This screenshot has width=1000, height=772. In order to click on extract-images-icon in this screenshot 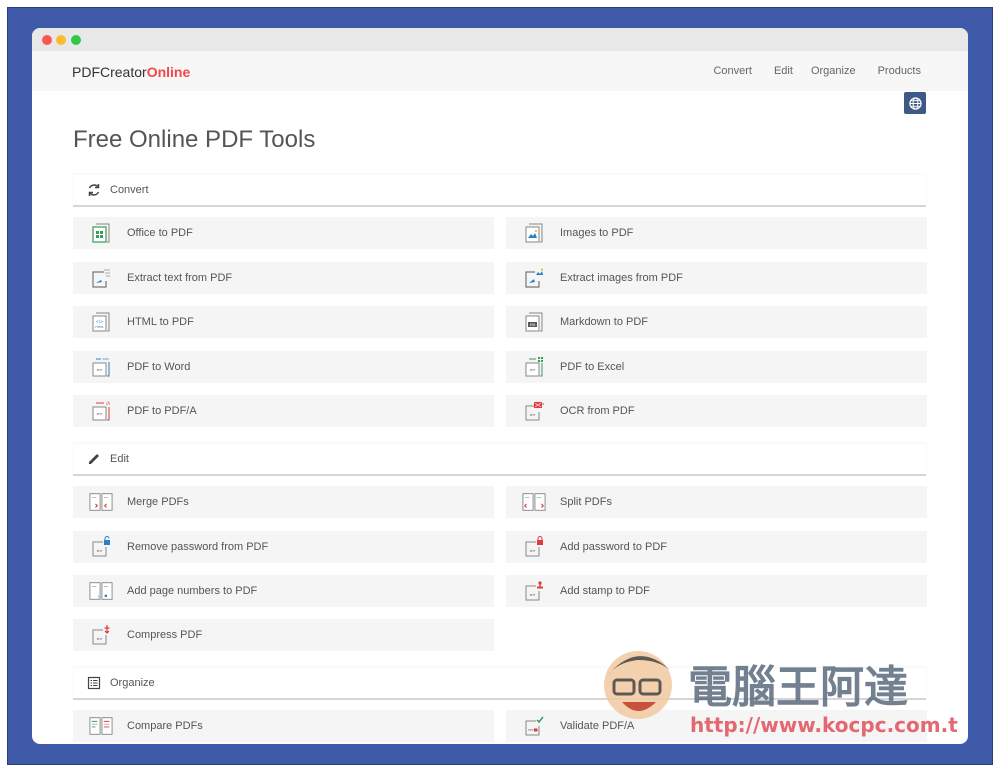, I will do `click(534, 278)`.